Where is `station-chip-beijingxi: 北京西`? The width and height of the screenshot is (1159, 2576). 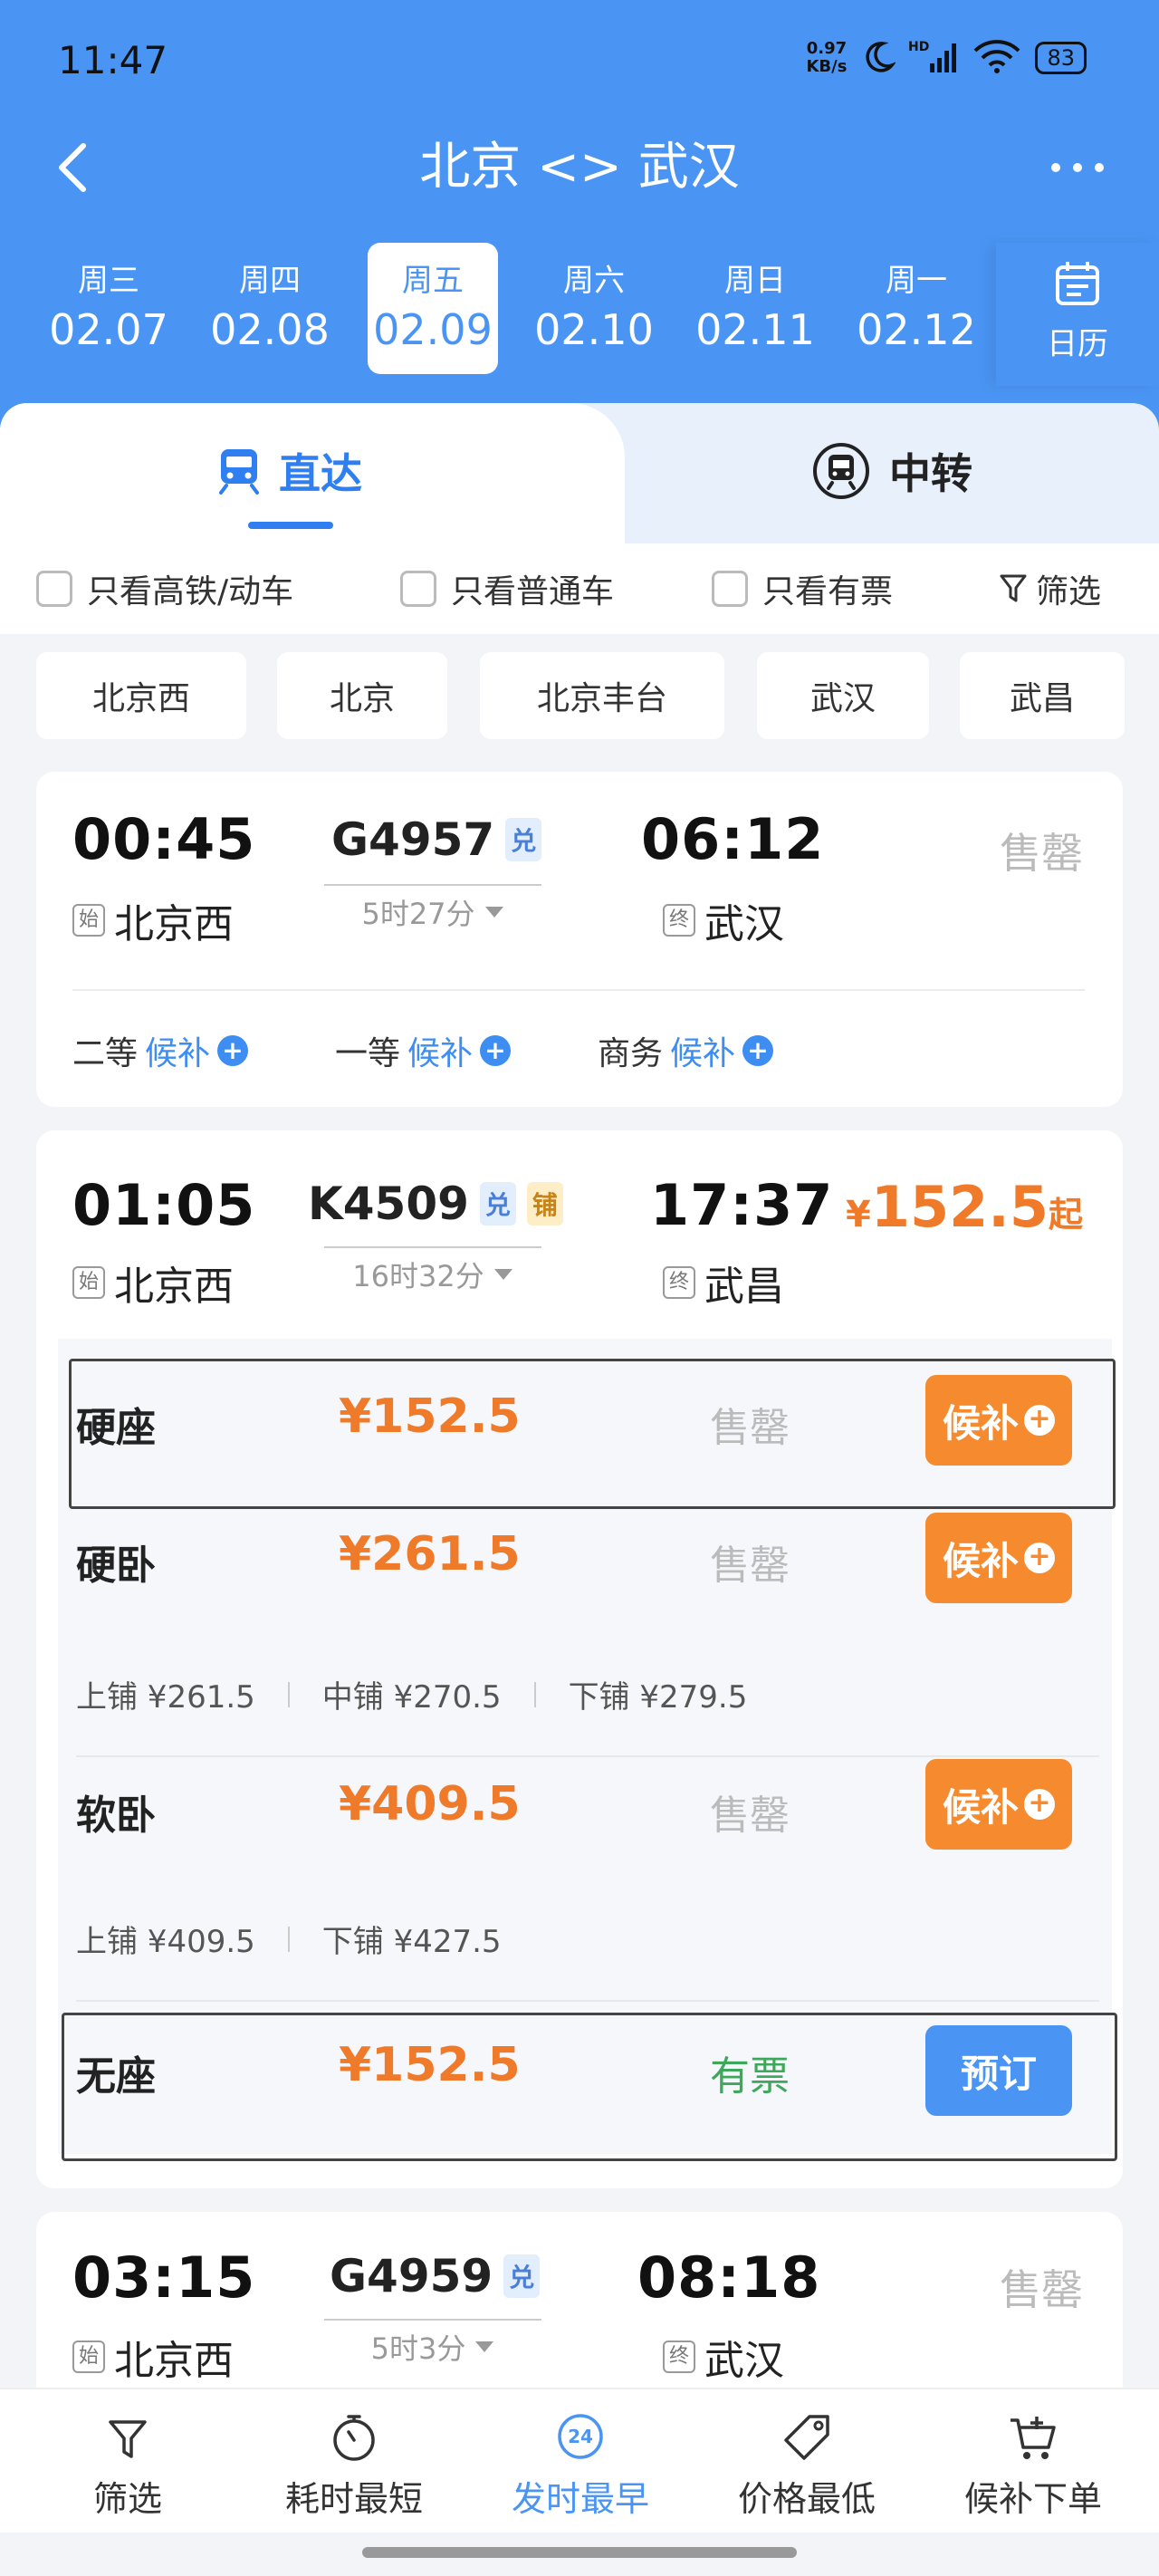
station-chip-beijingxi: 北京西 is located at coordinates (141, 695).